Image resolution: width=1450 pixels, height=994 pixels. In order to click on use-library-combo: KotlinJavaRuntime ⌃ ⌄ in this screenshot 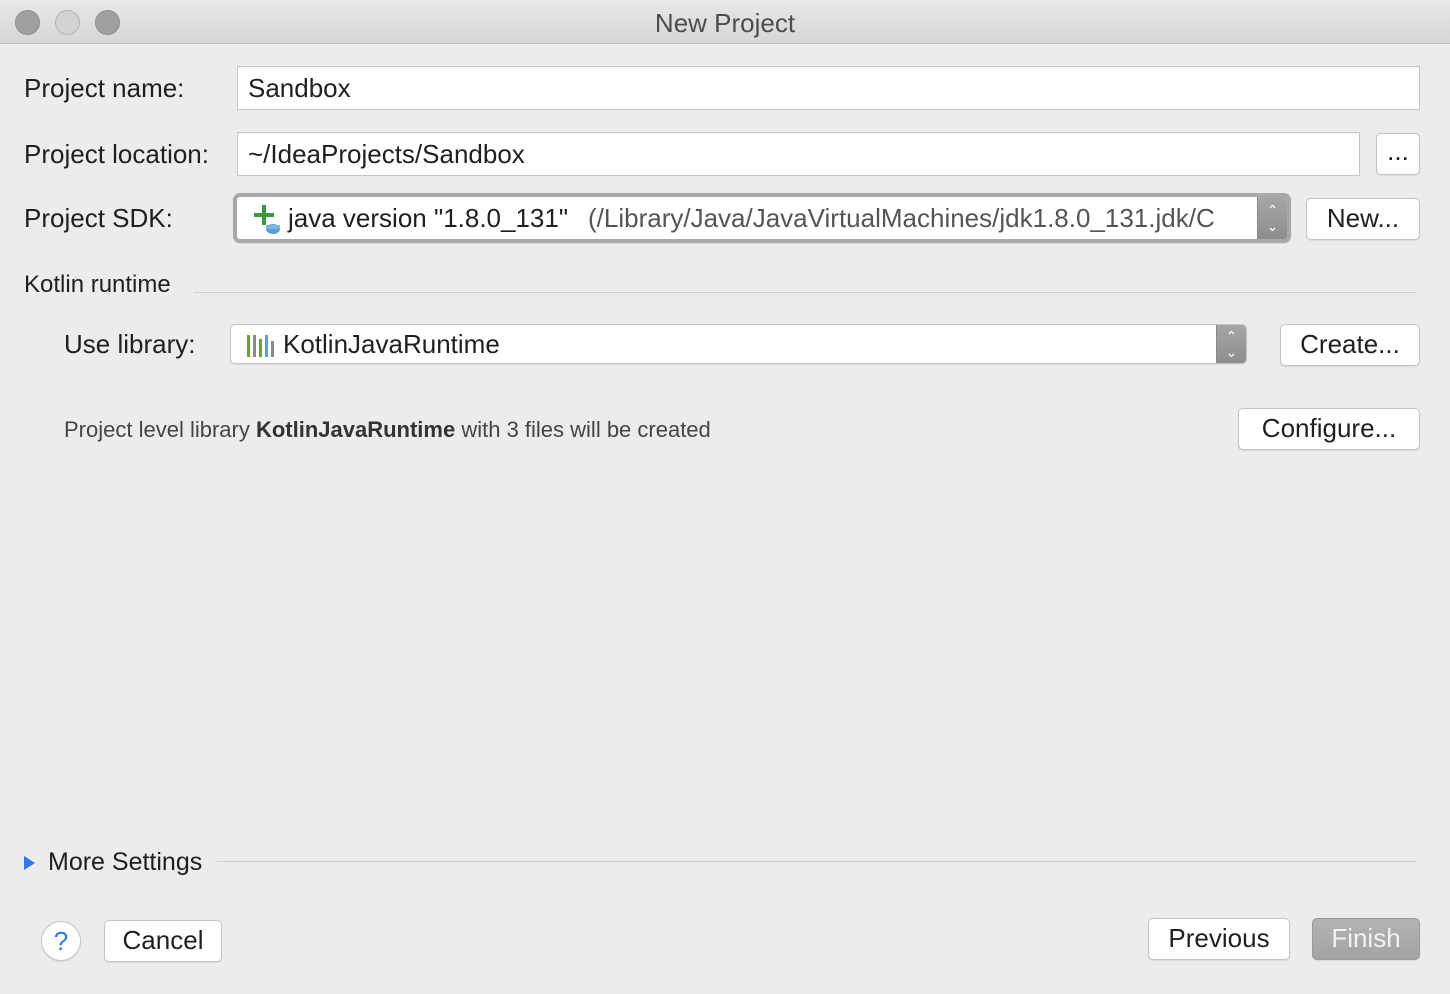, I will do `click(738, 344)`.